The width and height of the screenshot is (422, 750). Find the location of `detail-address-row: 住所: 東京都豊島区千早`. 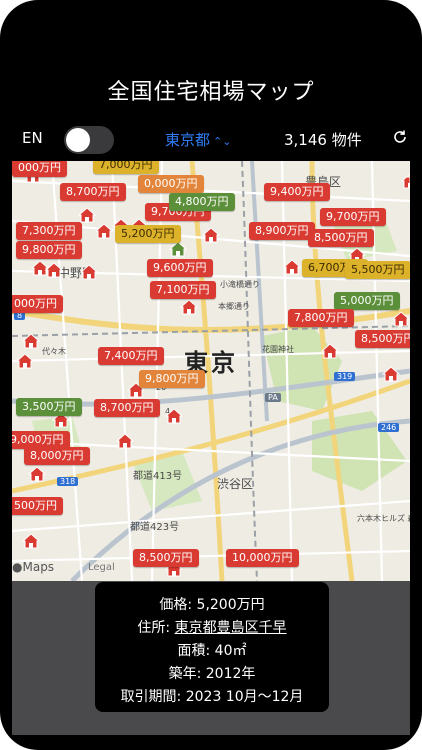

detail-address-row: 住所: 東京都豊島区千早 is located at coordinates (212, 628).